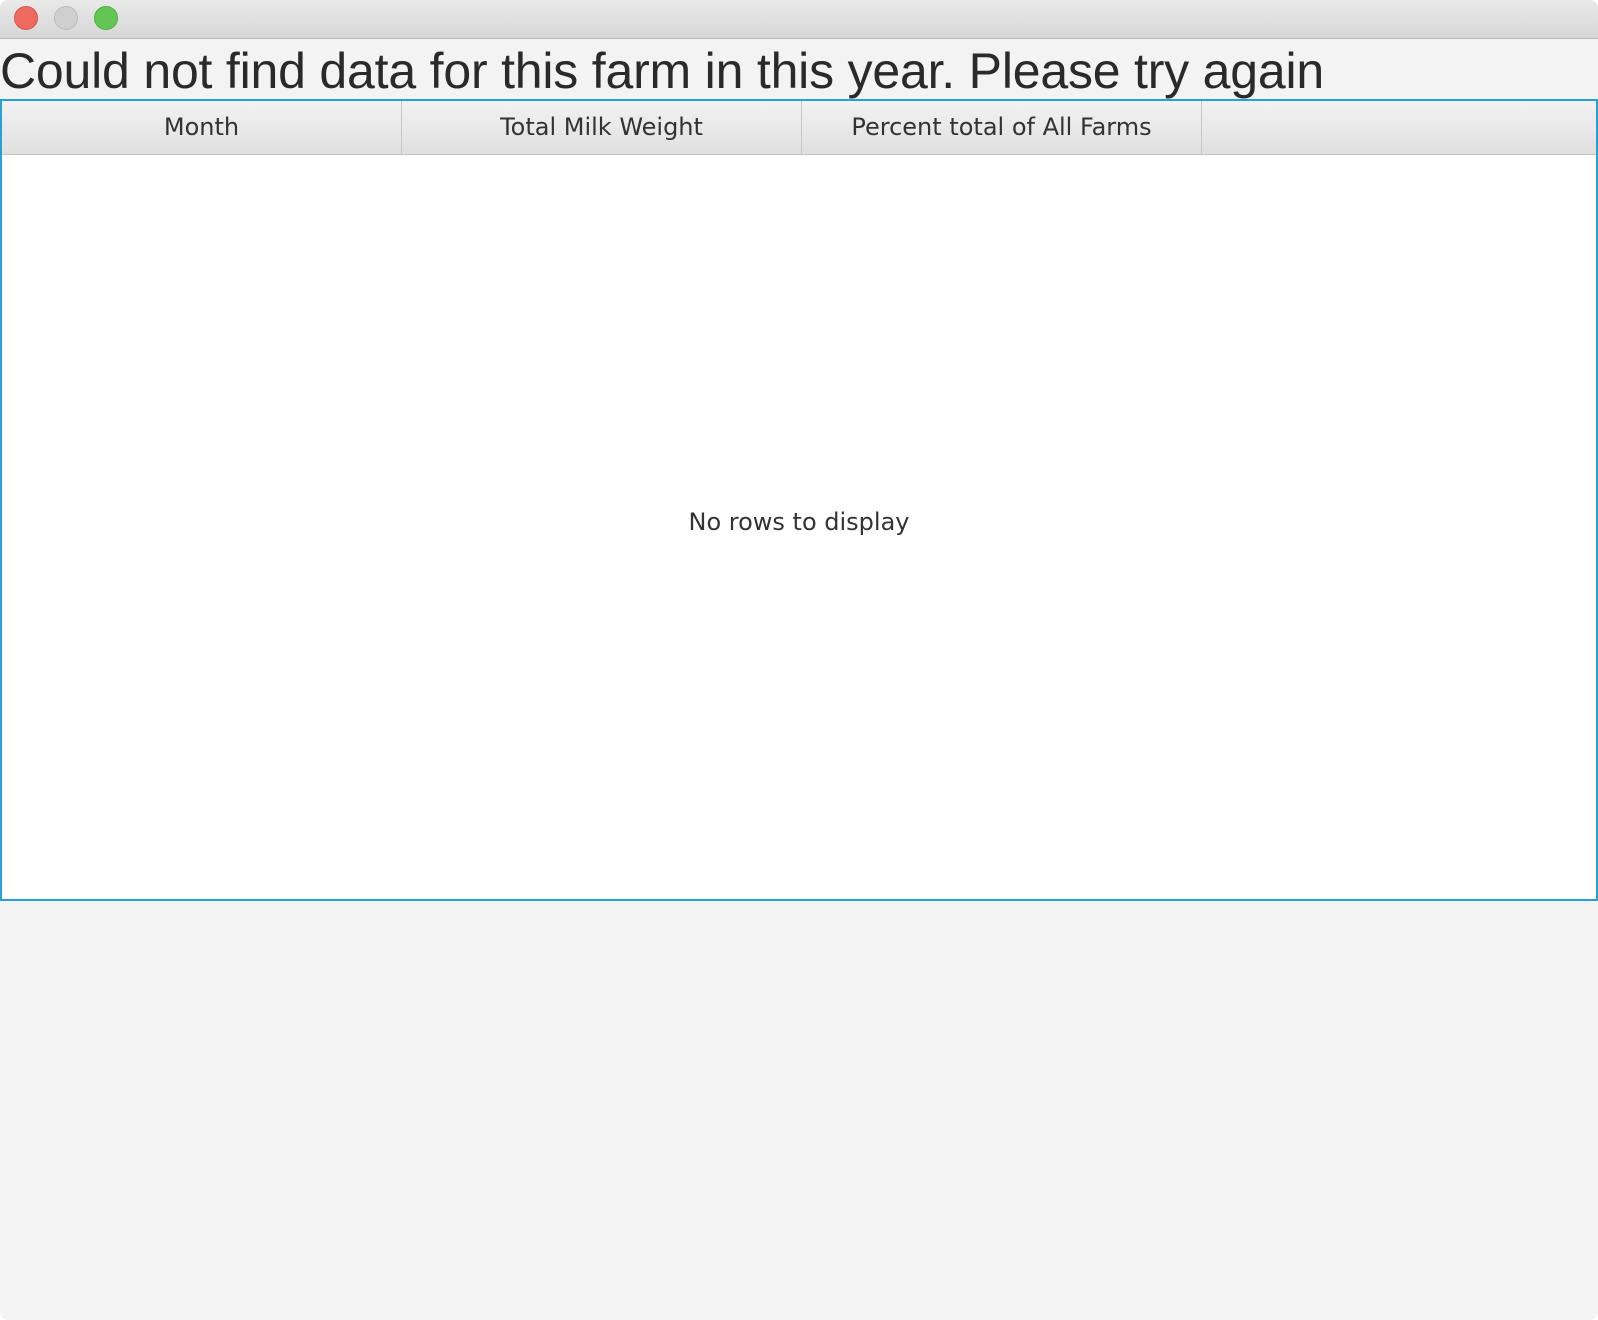 This screenshot has width=1598, height=1320. What do you see at coordinates (799, 522) in the screenshot?
I see `empty-table-placeholder: No rows to display` at bounding box center [799, 522].